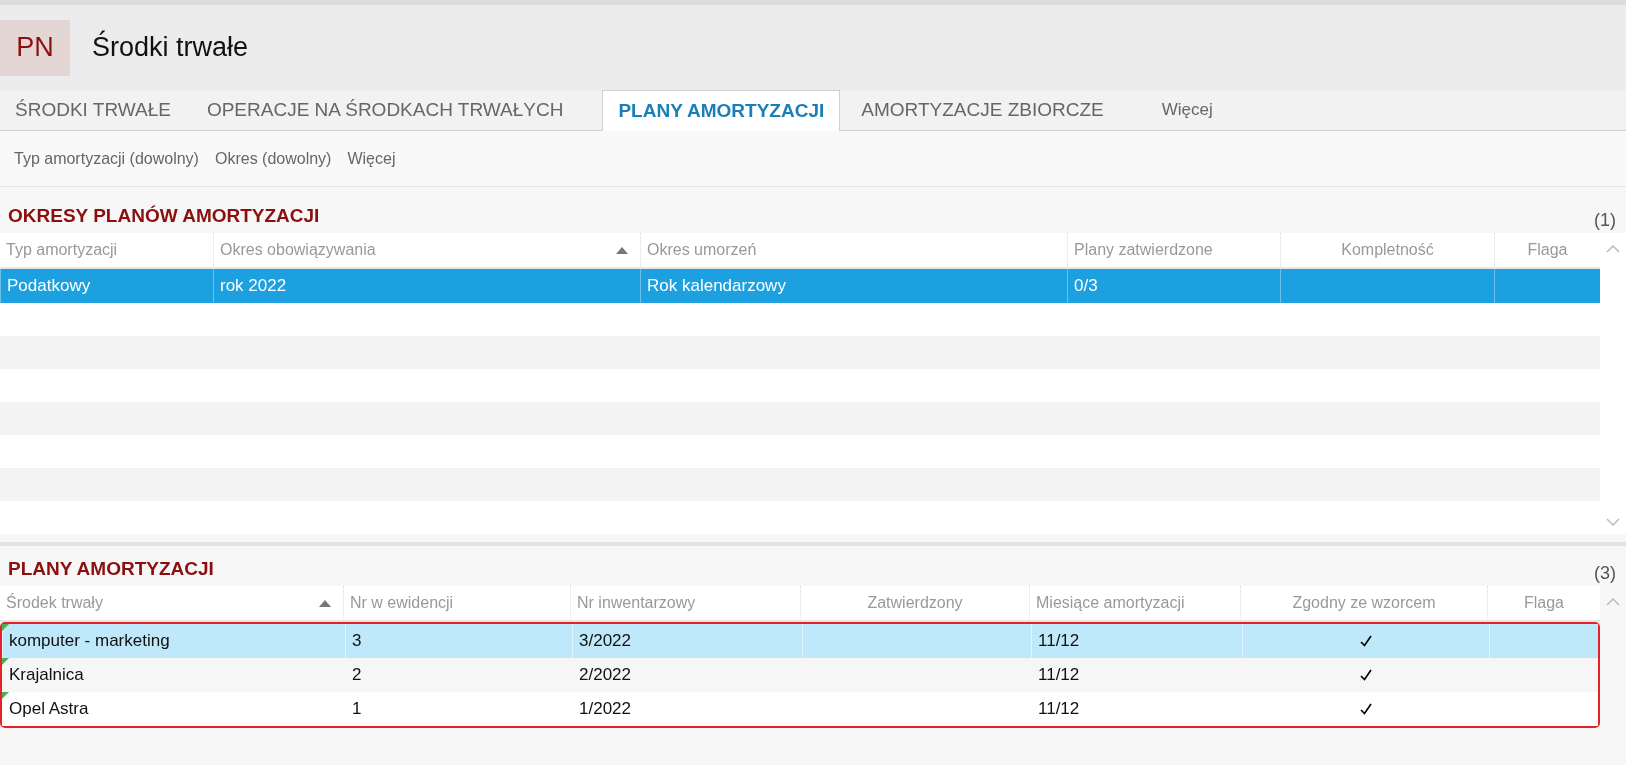 This screenshot has height=765, width=1626. What do you see at coordinates (605, 641) in the screenshot?
I see `table-cell: 3/2022` at bounding box center [605, 641].